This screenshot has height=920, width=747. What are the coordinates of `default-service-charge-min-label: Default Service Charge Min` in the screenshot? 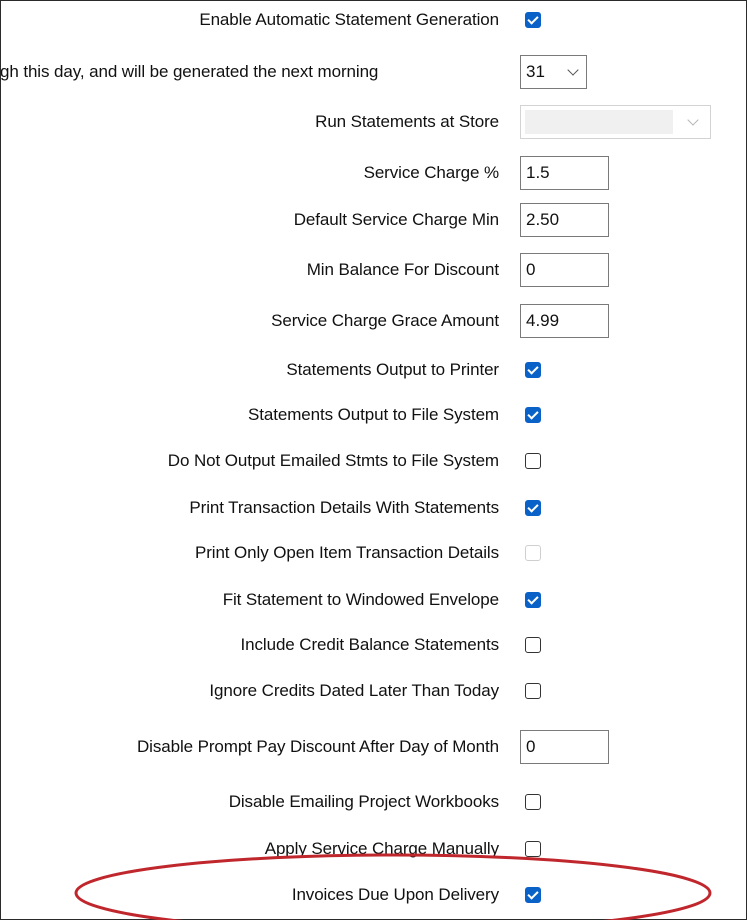 It's located at (396, 219).